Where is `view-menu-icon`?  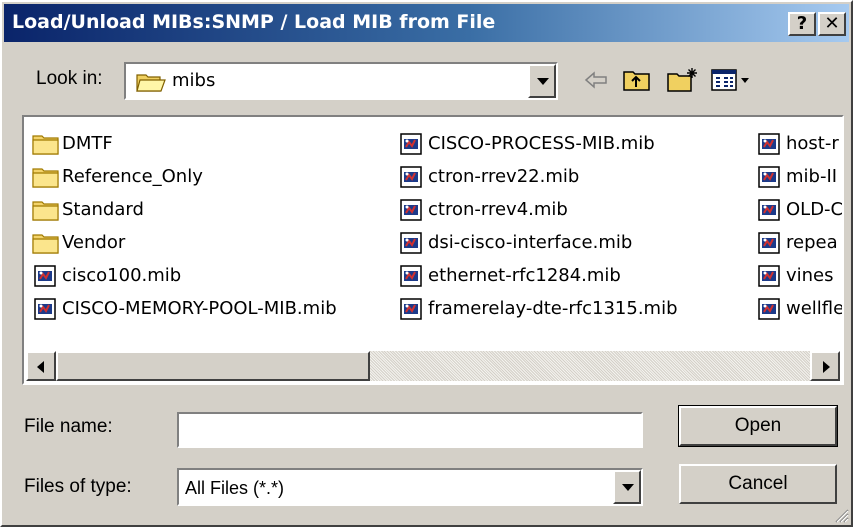
view-menu-icon is located at coordinates (732, 80).